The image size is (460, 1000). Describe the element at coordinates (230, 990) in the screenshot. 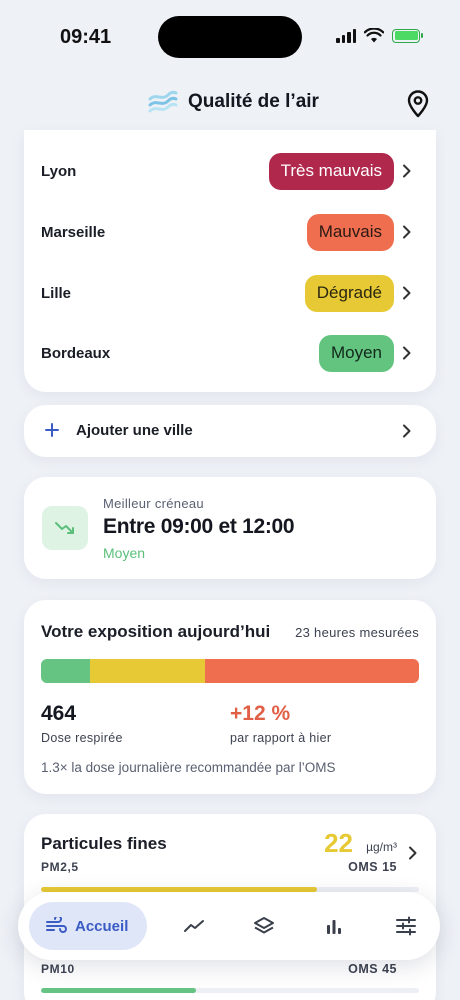

I see `pm10-progress` at that location.